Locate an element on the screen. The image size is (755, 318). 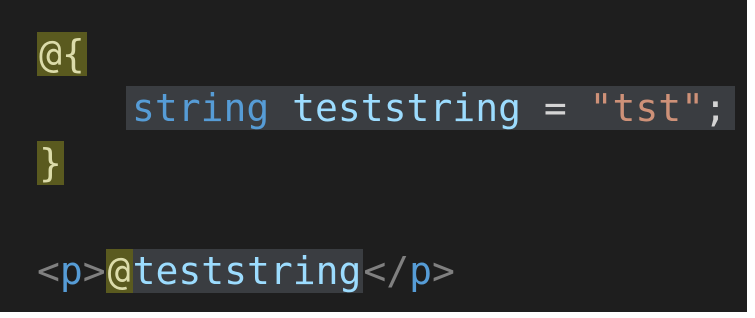
razor-variable-teststring: teststring is located at coordinates (248, 271).